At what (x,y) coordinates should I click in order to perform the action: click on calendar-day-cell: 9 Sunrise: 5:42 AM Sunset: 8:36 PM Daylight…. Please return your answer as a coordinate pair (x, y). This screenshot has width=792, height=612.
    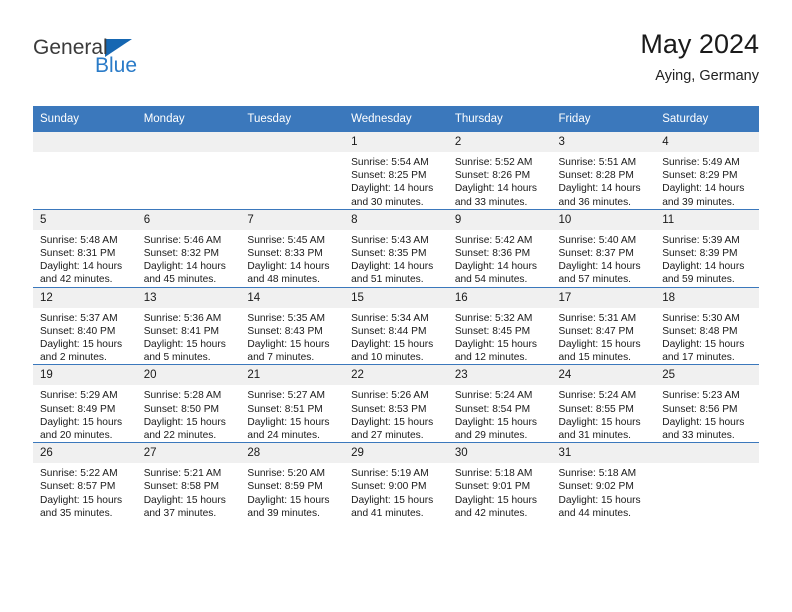
    Looking at the image, I should click on (499, 248).